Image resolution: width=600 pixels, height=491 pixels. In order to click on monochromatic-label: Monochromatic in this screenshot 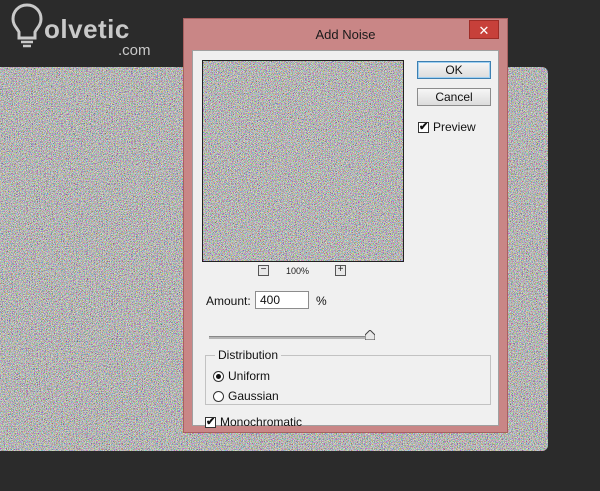, I will do `click(261, 422)`.